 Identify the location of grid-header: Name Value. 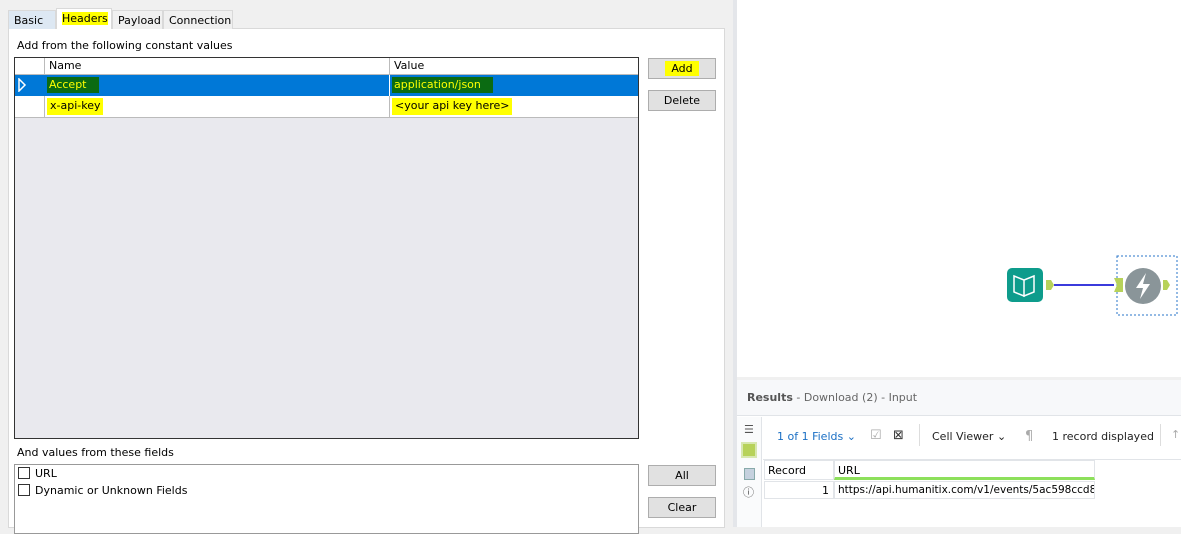
(326, 66).